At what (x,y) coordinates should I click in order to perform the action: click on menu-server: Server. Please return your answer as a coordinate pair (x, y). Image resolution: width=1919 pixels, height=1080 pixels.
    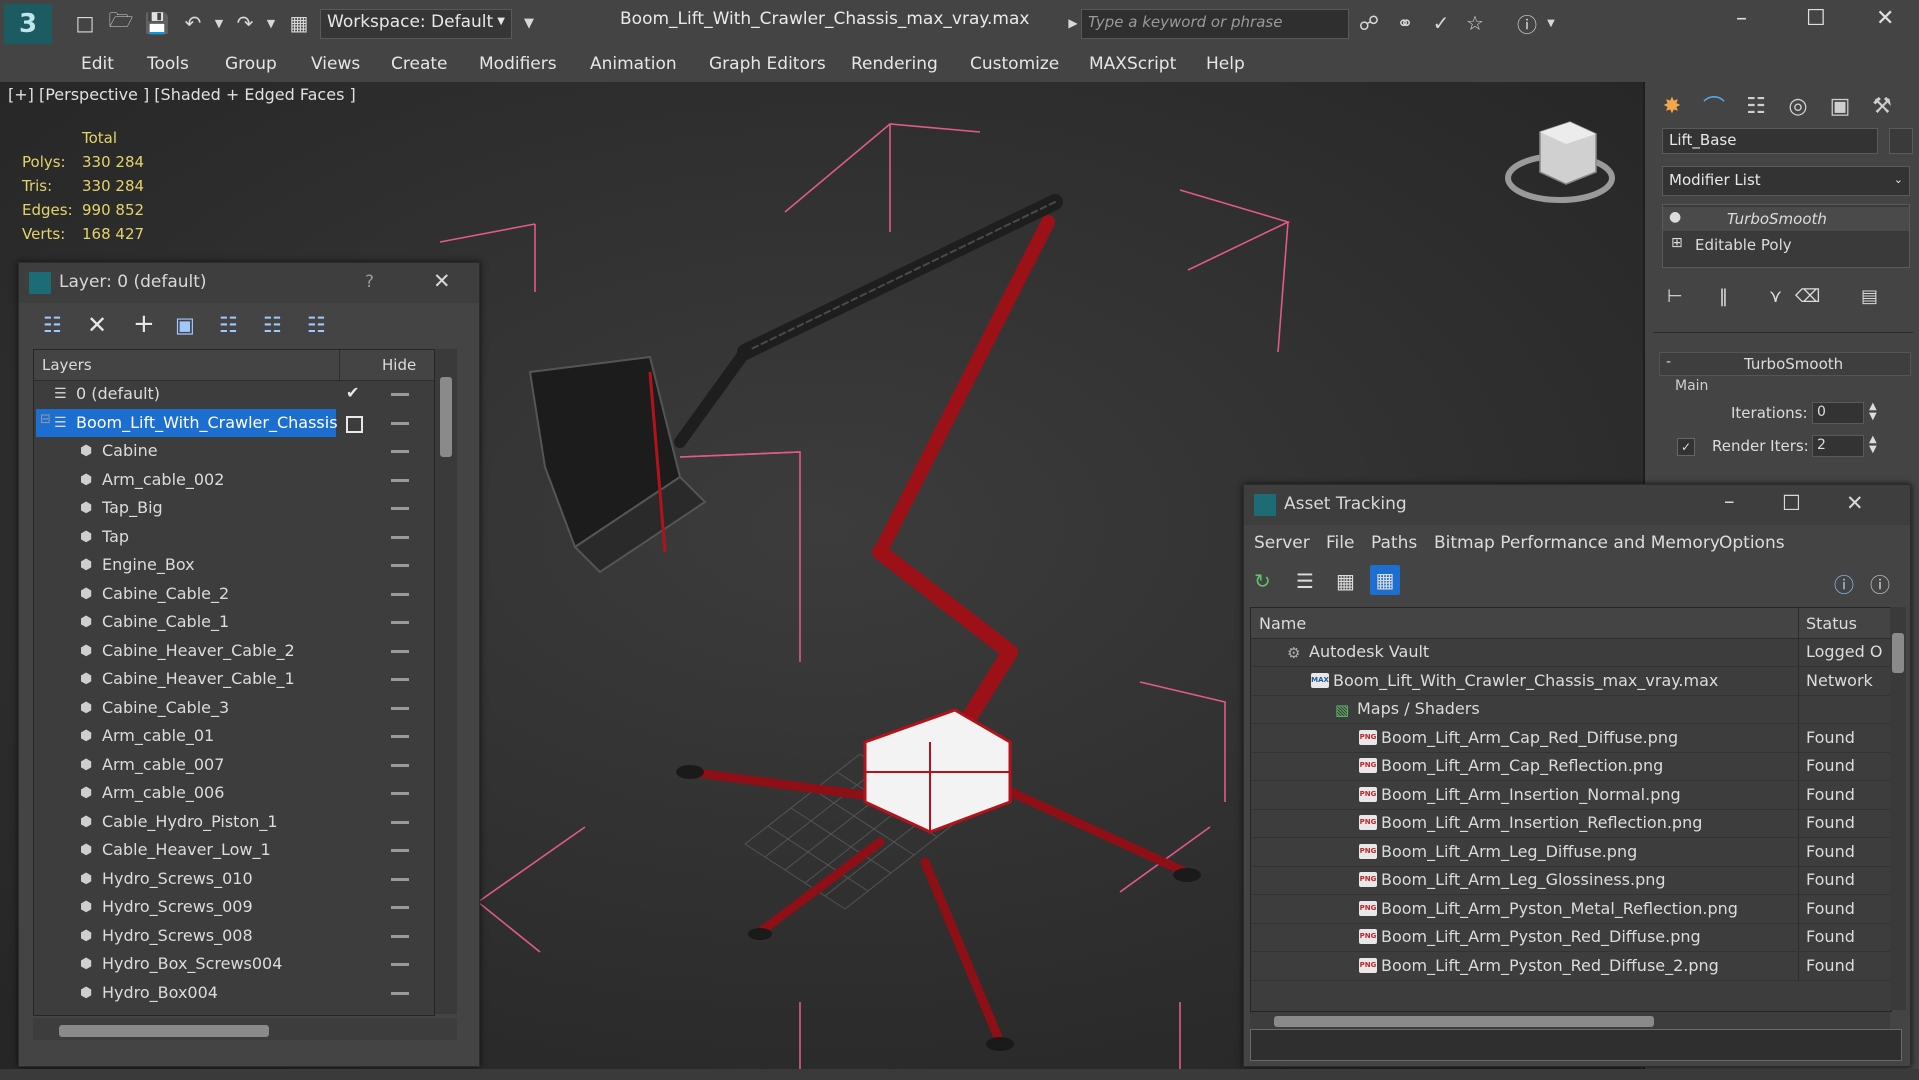
    Looking at the image, I should click on (1282, 543).